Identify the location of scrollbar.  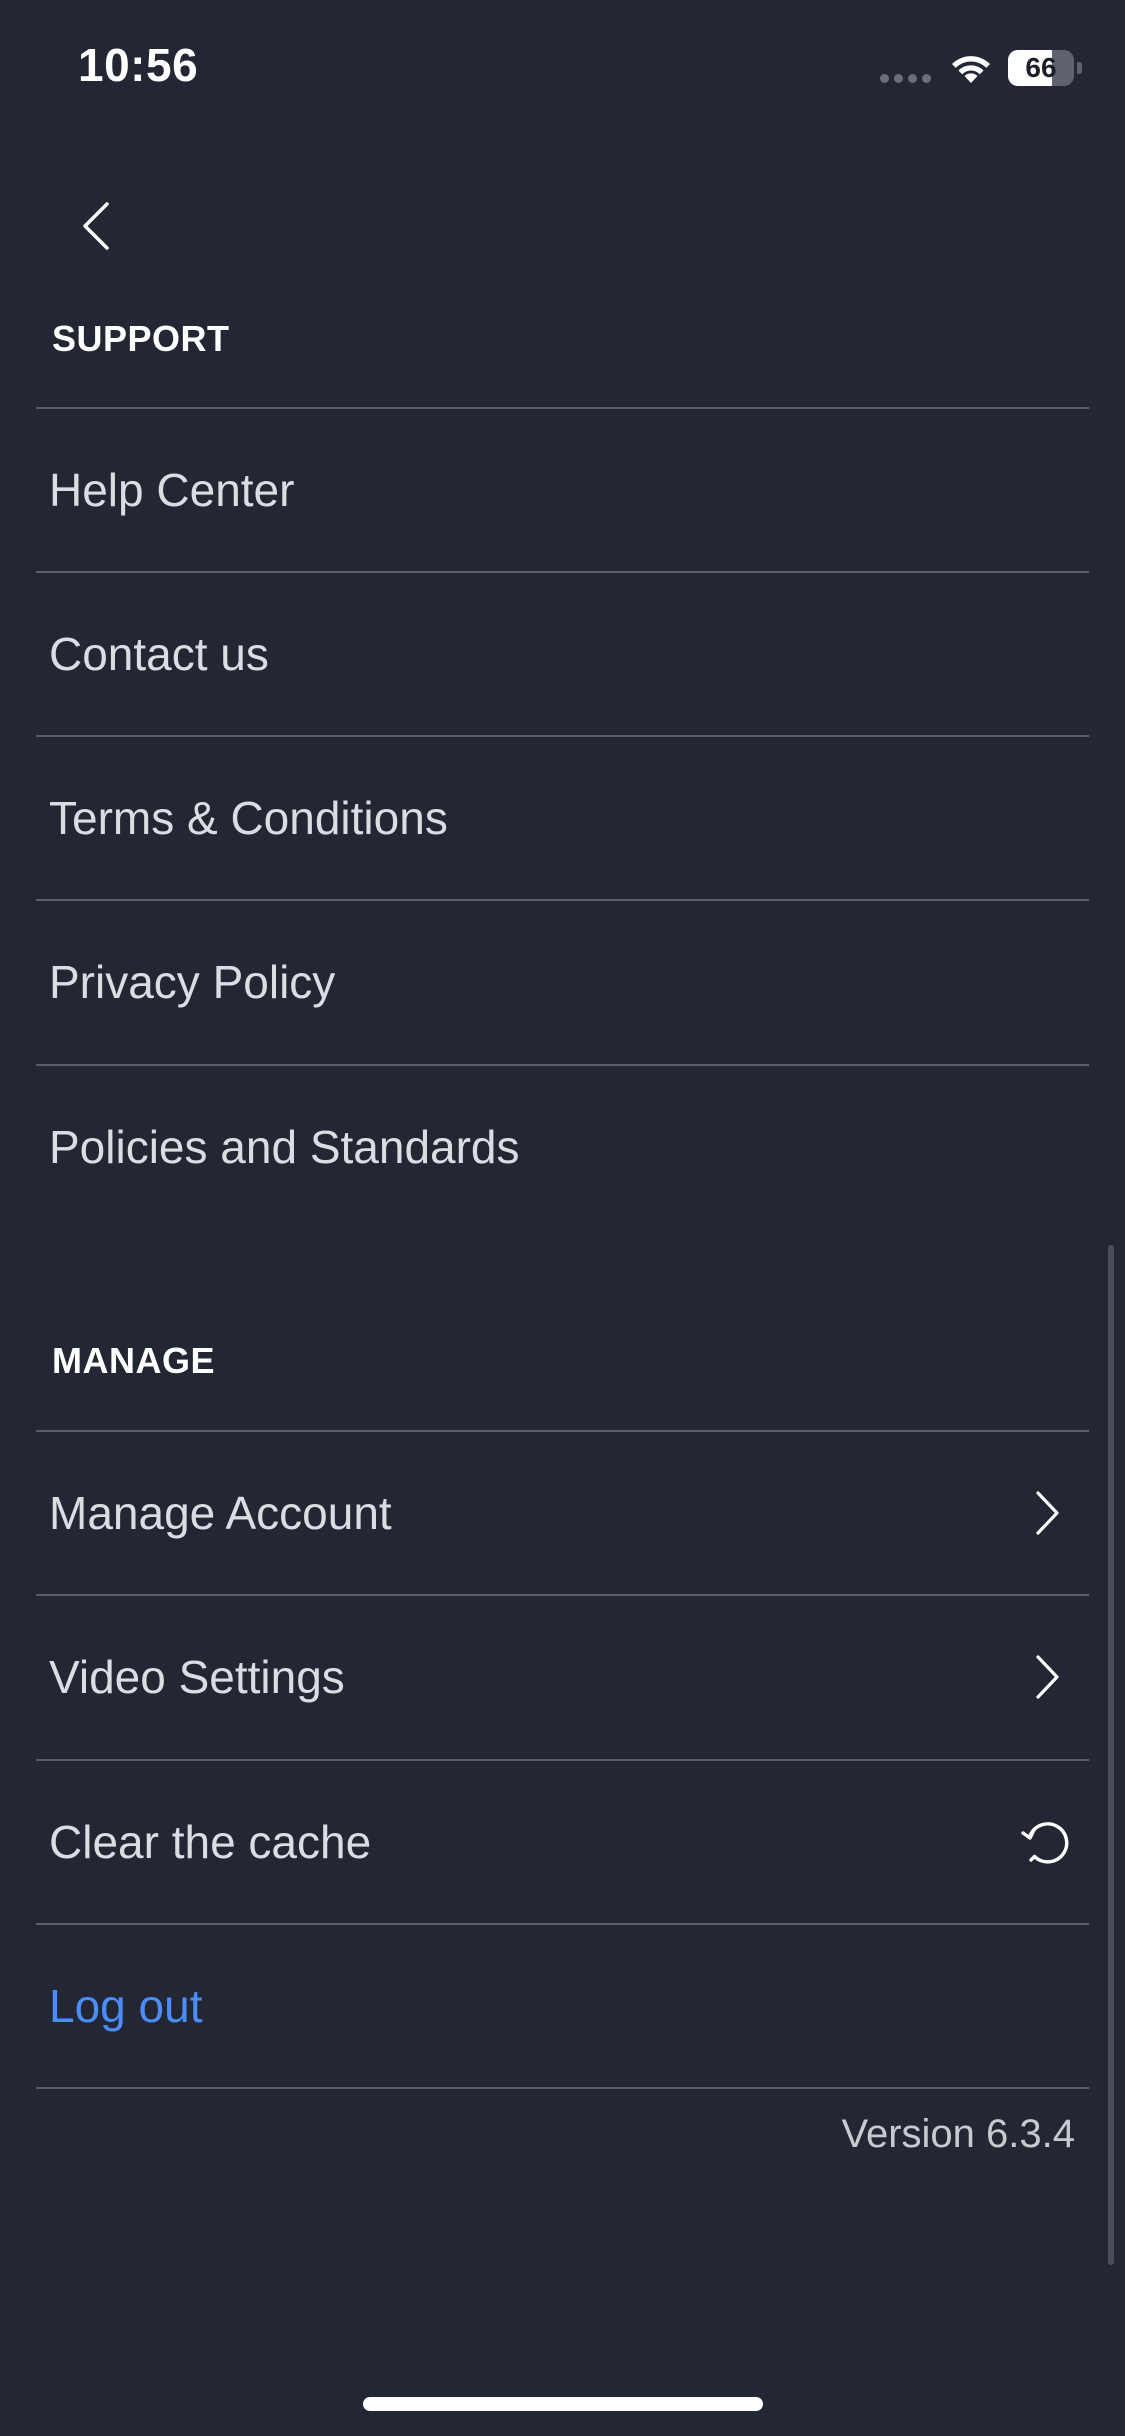
(1111, 1755).